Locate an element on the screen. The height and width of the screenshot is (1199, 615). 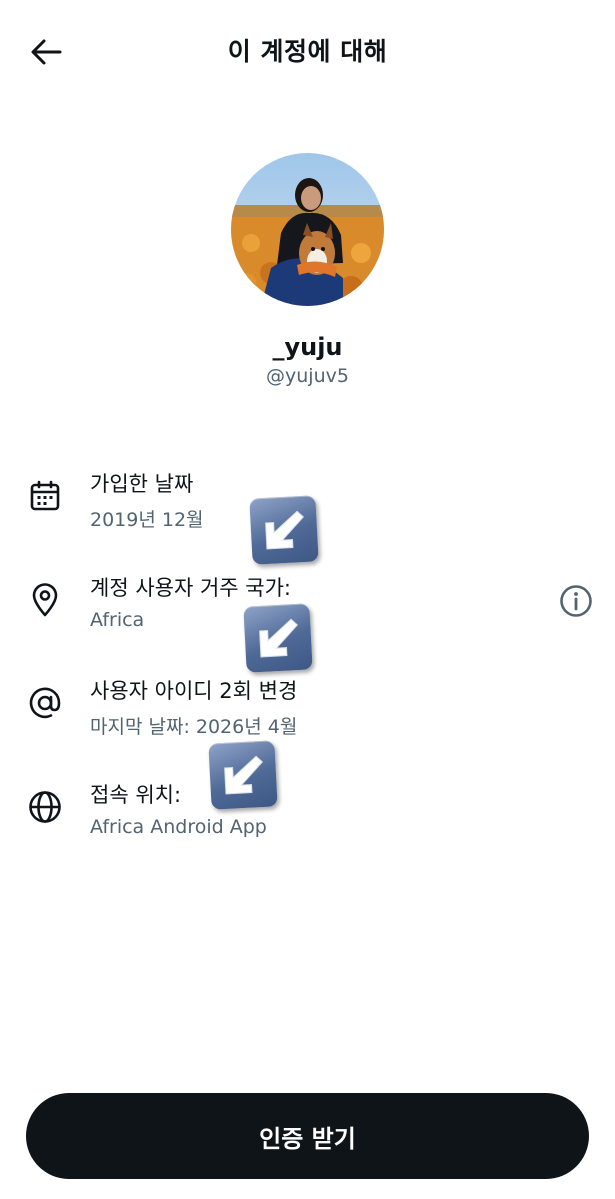
globe-icon is located at coordinates (45, 807).